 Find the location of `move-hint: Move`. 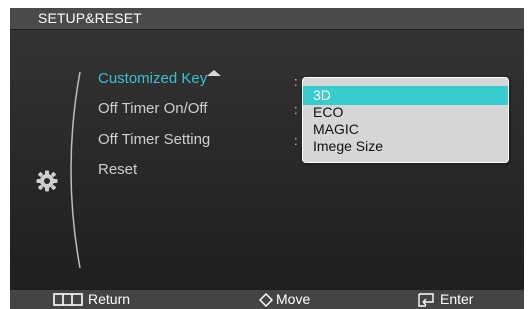

move-hint: Move is located at coordinates (293, 299).